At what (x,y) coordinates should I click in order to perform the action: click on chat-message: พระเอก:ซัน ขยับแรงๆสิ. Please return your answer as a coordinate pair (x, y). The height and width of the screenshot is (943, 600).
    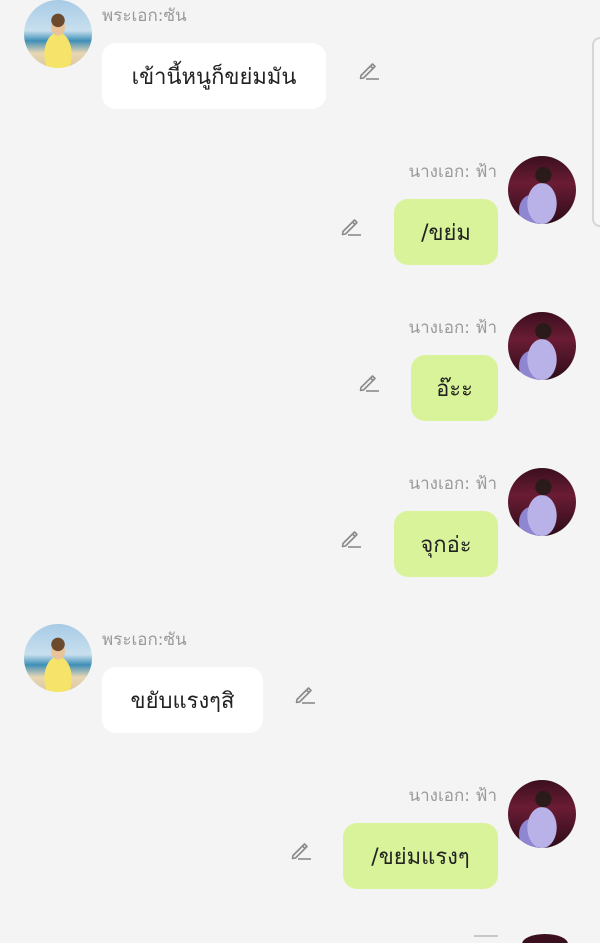
    Looking at the image, I should click on (300, 689).